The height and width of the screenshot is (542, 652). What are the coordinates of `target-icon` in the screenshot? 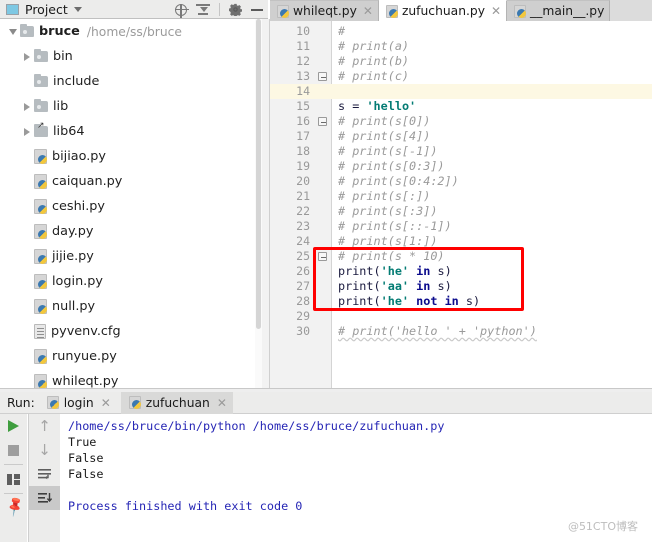 It's located at (182, 10).